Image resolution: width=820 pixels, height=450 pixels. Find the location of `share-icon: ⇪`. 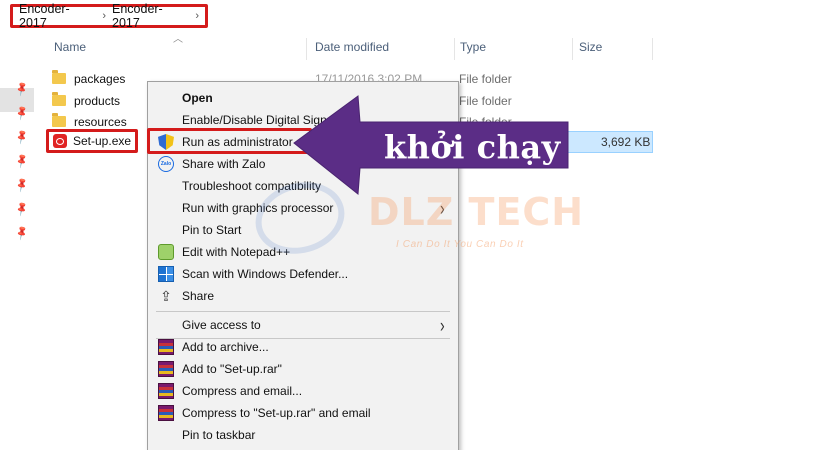

share-icon: ⇪ is located at coordinates (166, 295).